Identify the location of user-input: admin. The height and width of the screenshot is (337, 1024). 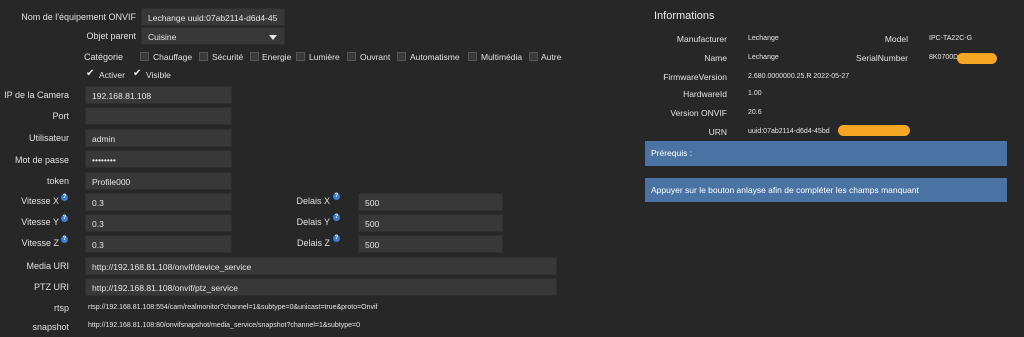
(158, 138).